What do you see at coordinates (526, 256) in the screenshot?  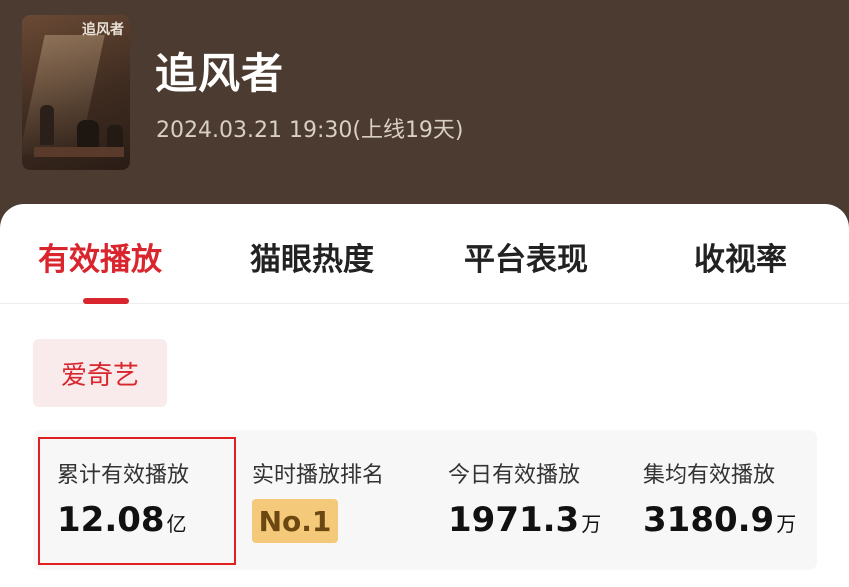 I see `tab-platform-performance: 平台表现` at bounding box center [526, 256].